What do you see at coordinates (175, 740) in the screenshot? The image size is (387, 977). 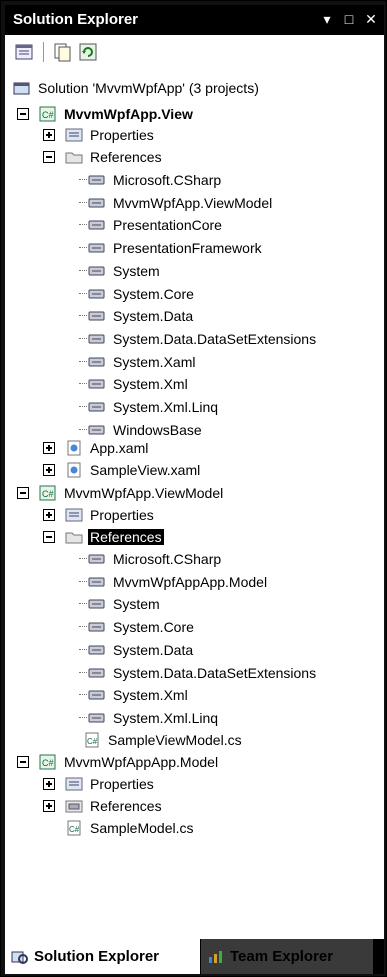 I see `file-label: SampleViewModel.cs` at bounding box center [175, 740].